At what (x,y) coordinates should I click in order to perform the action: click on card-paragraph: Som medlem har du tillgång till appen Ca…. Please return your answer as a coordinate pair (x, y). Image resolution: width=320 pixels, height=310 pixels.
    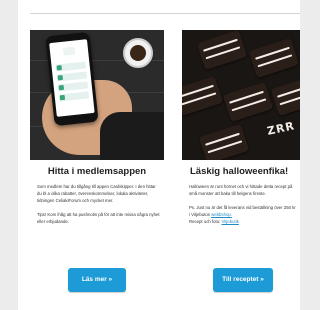
    Looking at the image, I should click on (96, 194).